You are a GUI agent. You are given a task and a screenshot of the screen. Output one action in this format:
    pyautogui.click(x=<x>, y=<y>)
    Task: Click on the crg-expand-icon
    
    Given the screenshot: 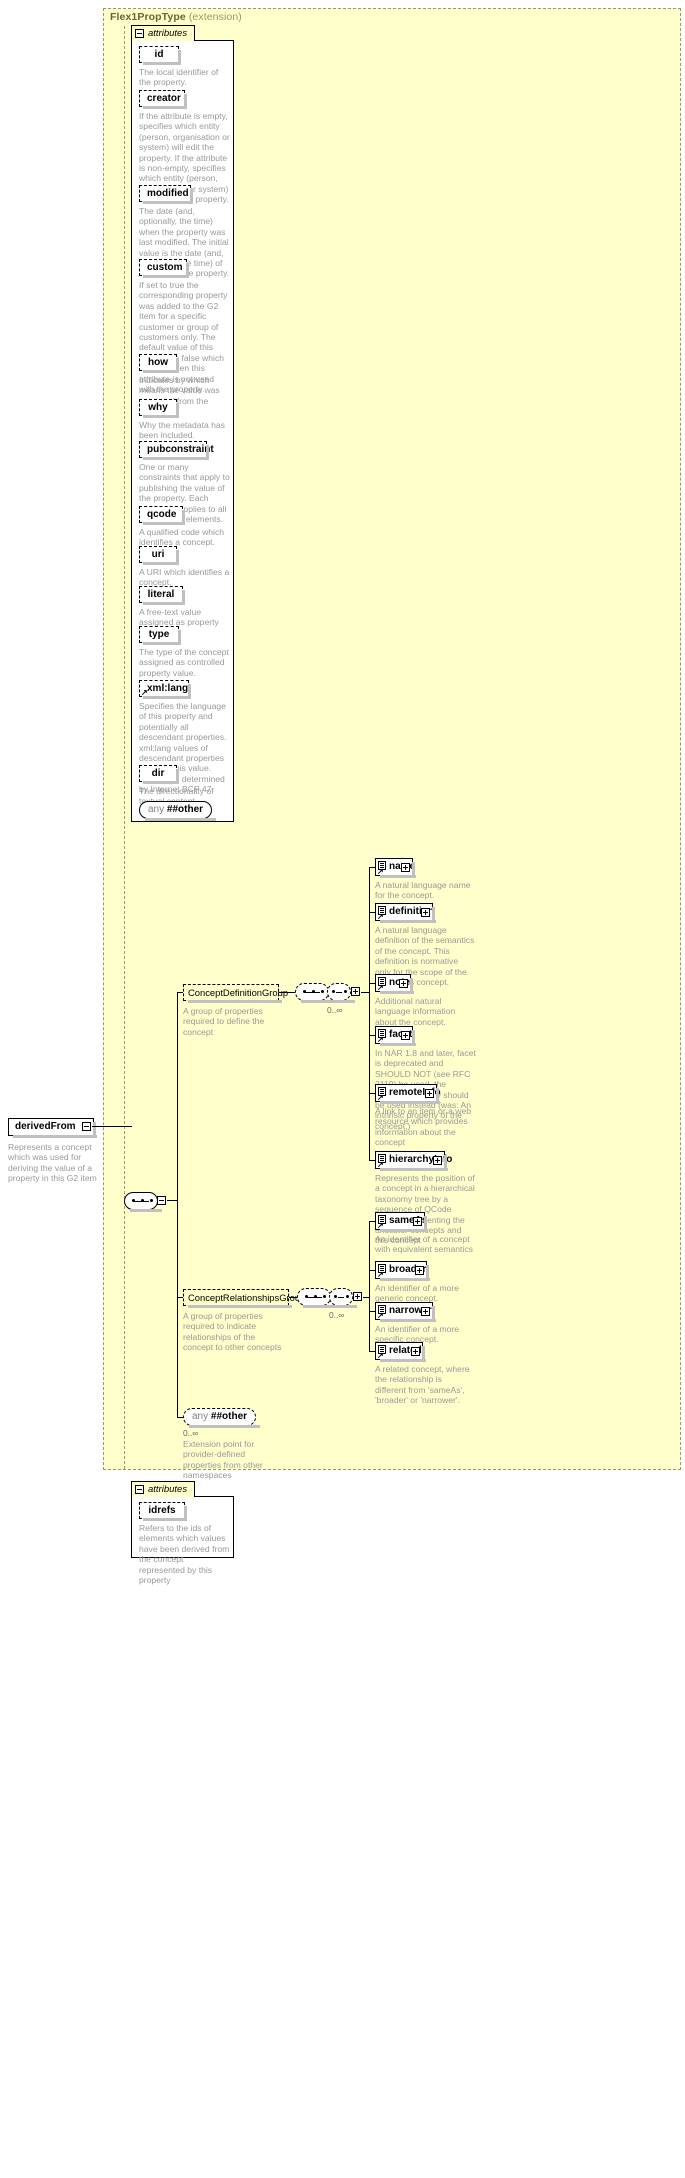 What is the action you would take?
    pyautogui.click(x=357, y=1296)
    